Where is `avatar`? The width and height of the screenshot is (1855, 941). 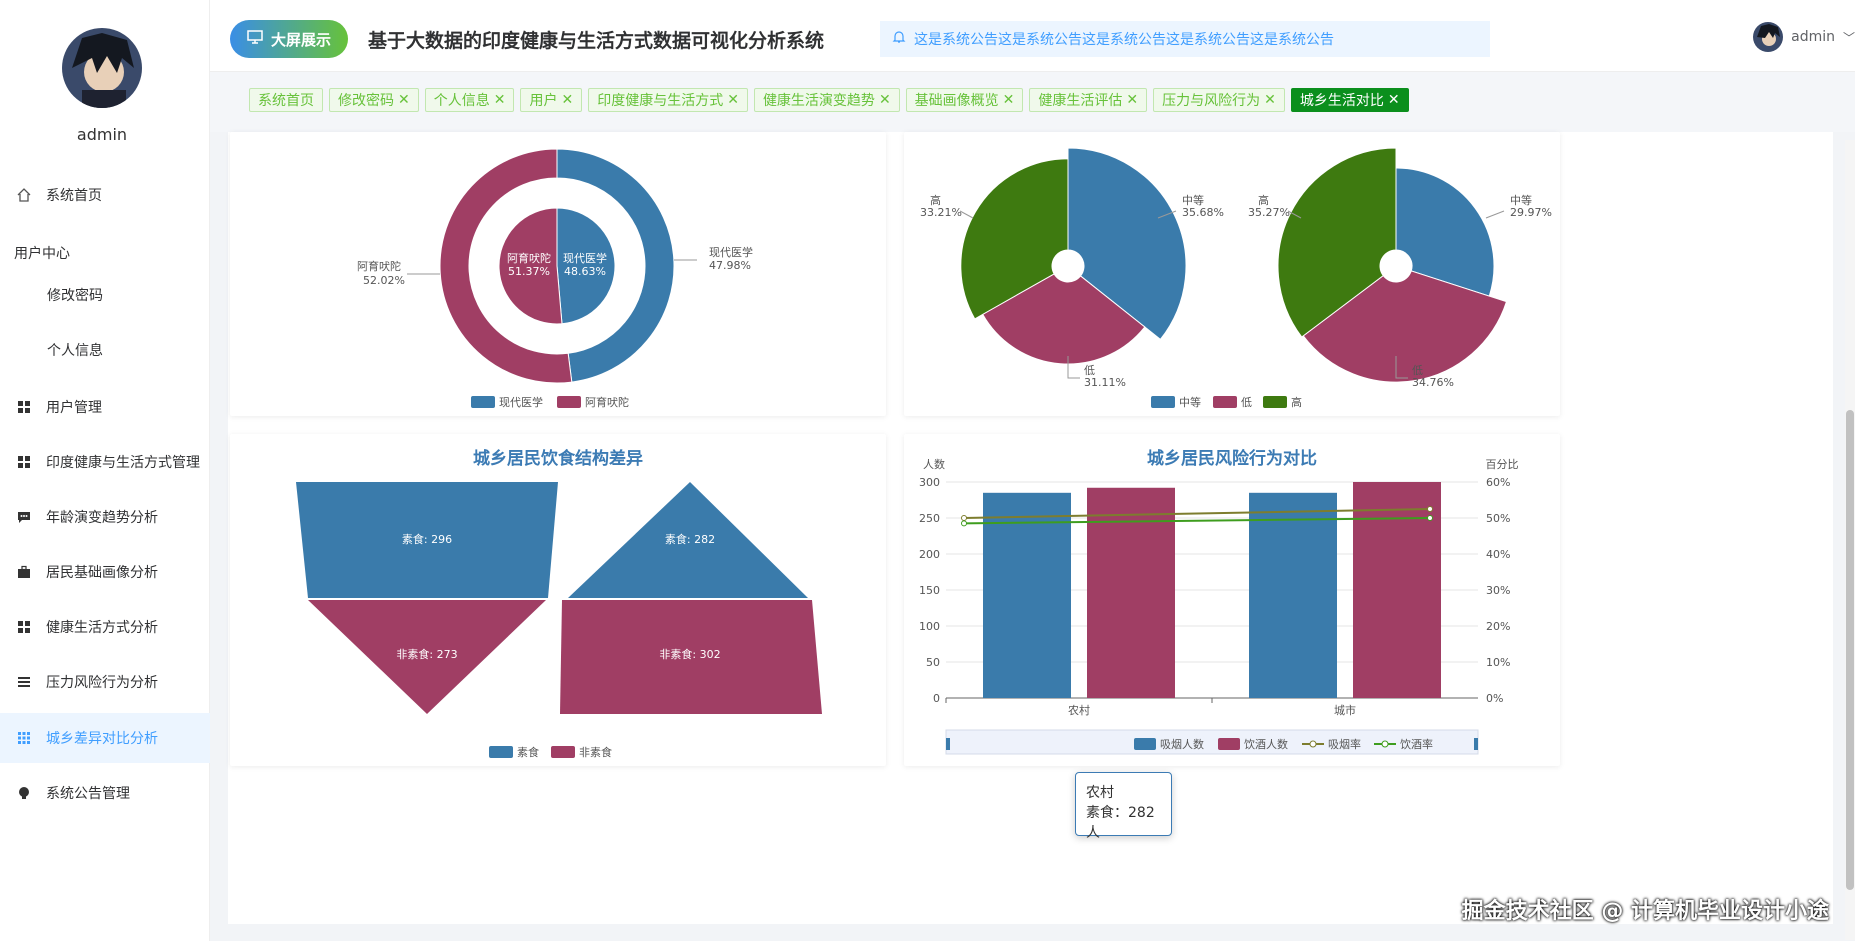 avatar is located at coordinates (102, 68).